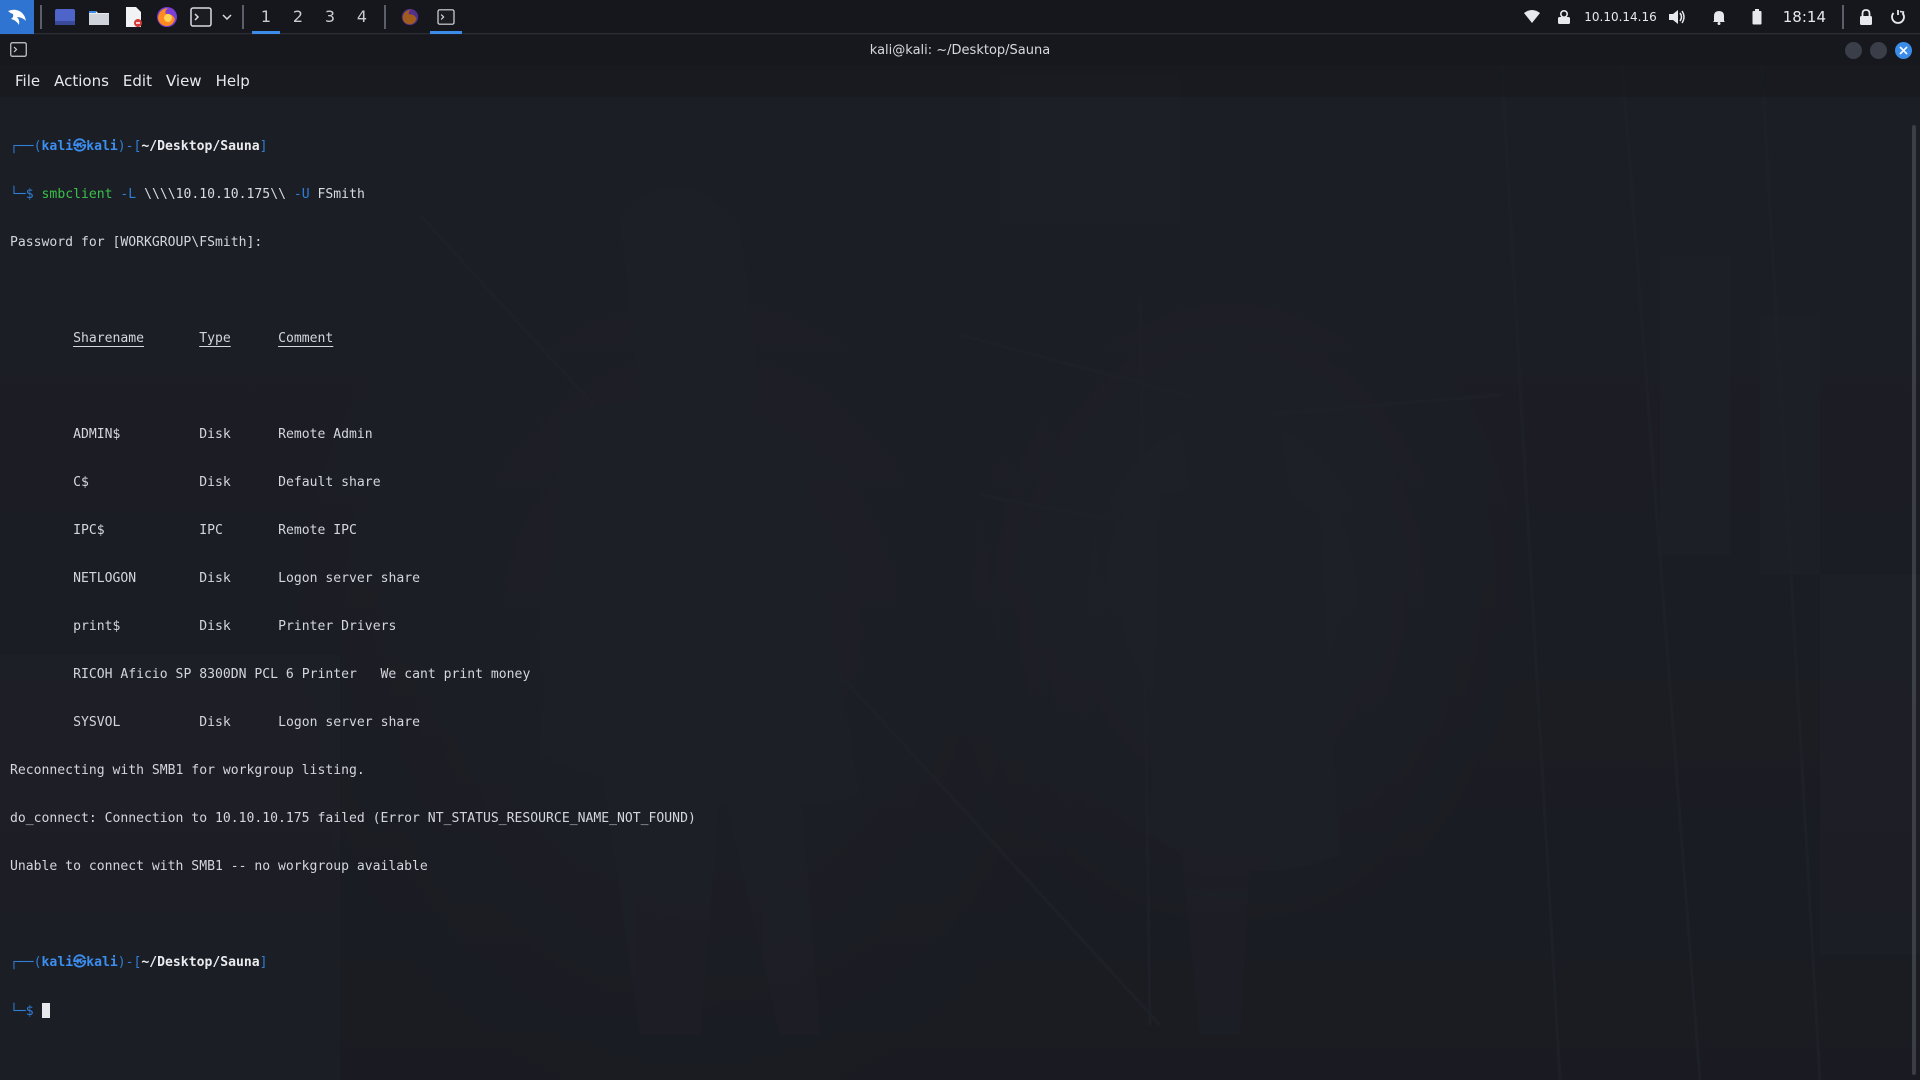 The height and width of the screenshot is (1080, 1920). What do you see at coordinates (455, 674) in the screenshot?
I see `share-comment: We cant print money` at bounding box center [455, 674].